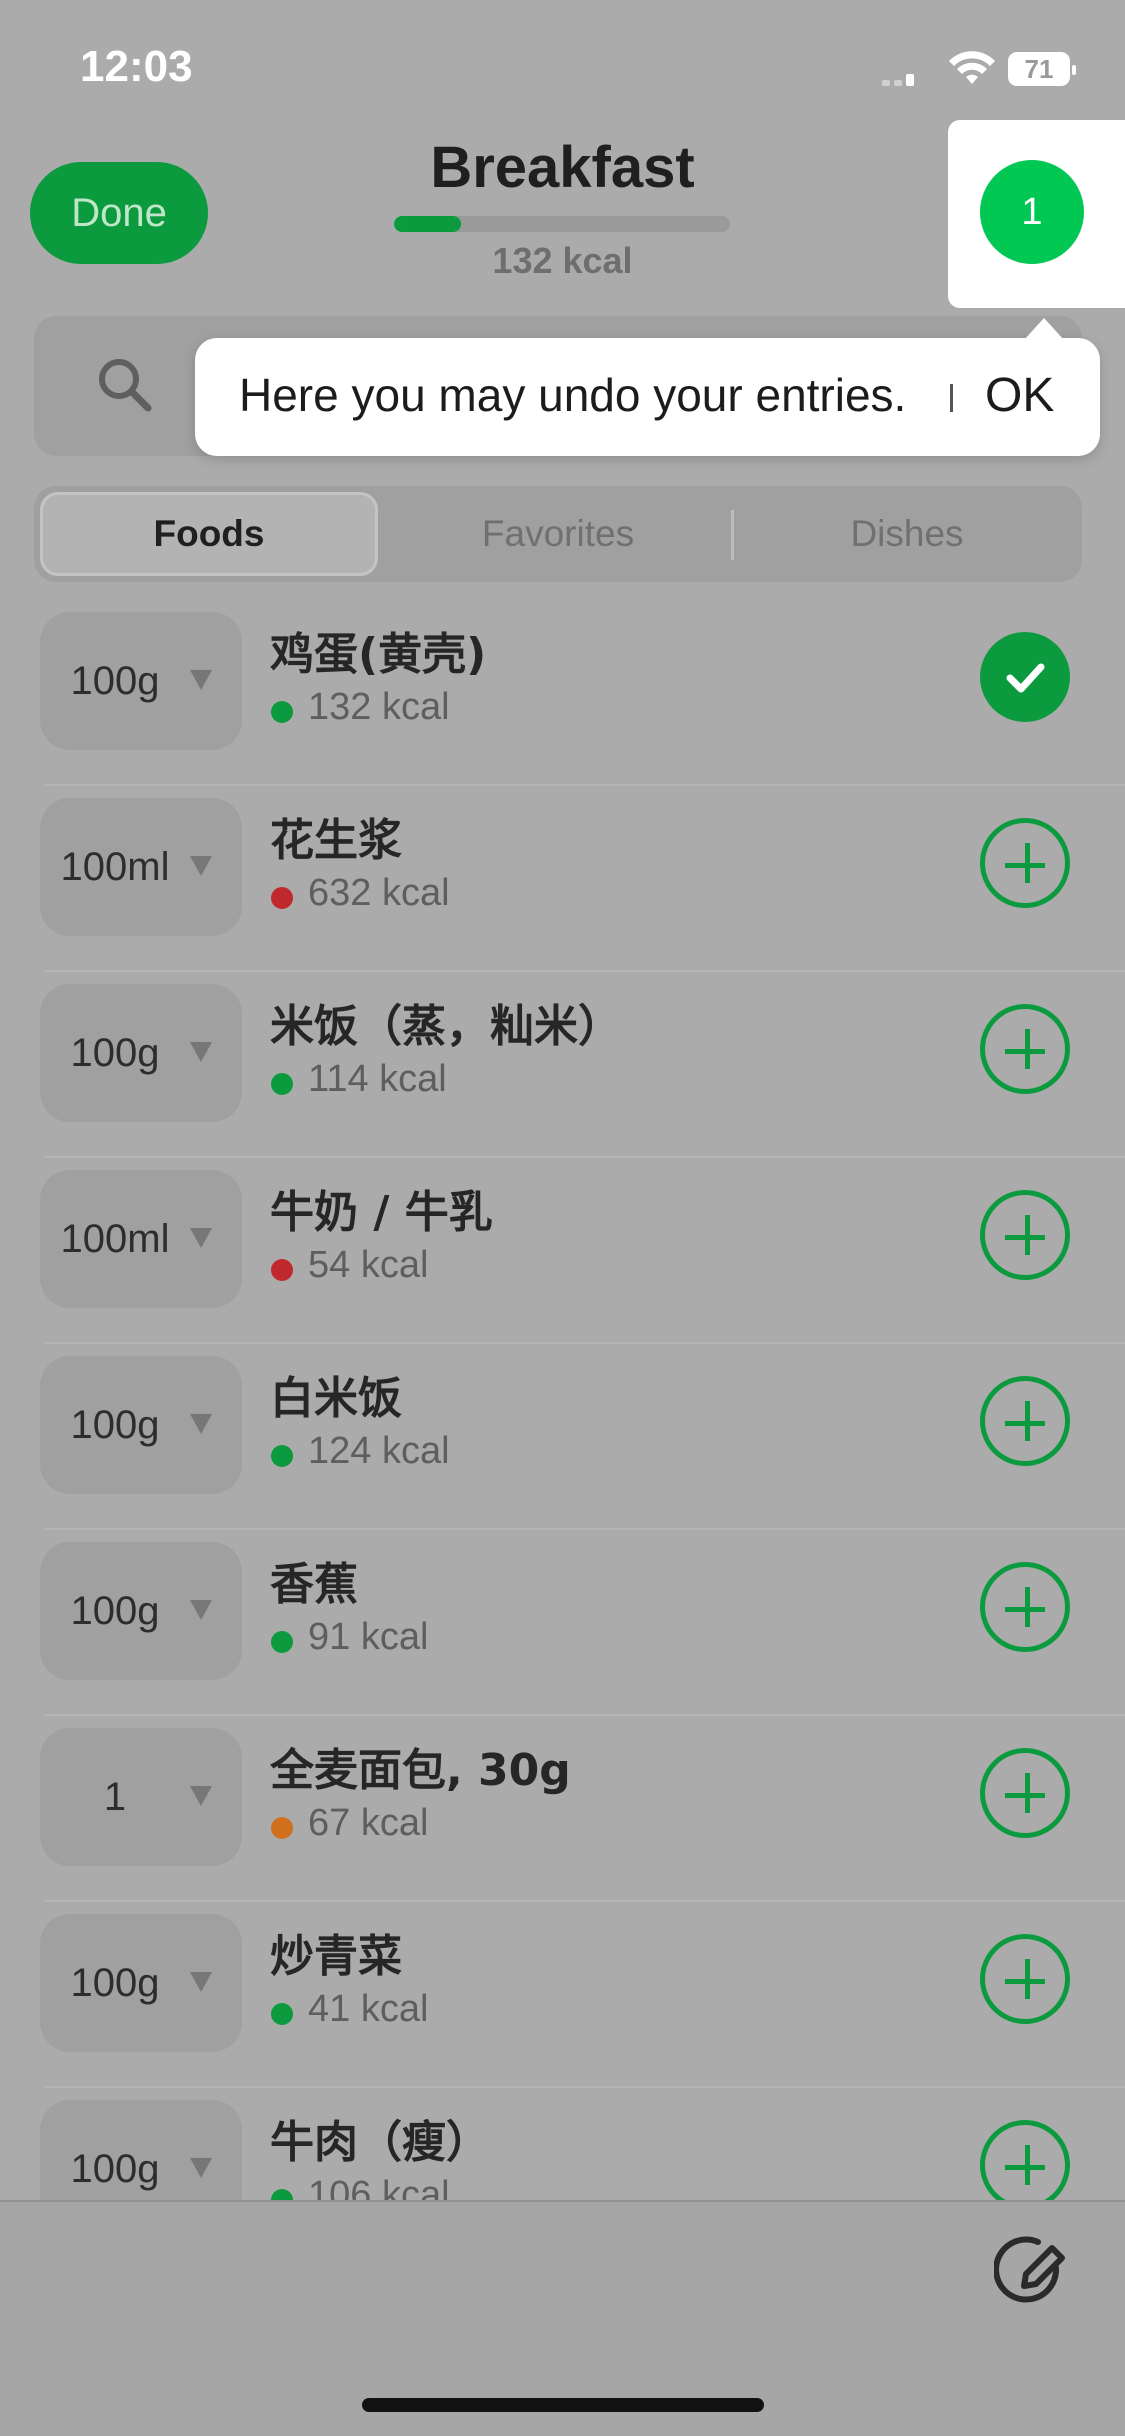 The height and width of the screenshot is (2436, 1125). What do you see at coordinates (562, 224) in the screenshot?
I see `meal-progress-bar` at bounding box center [562, 224].